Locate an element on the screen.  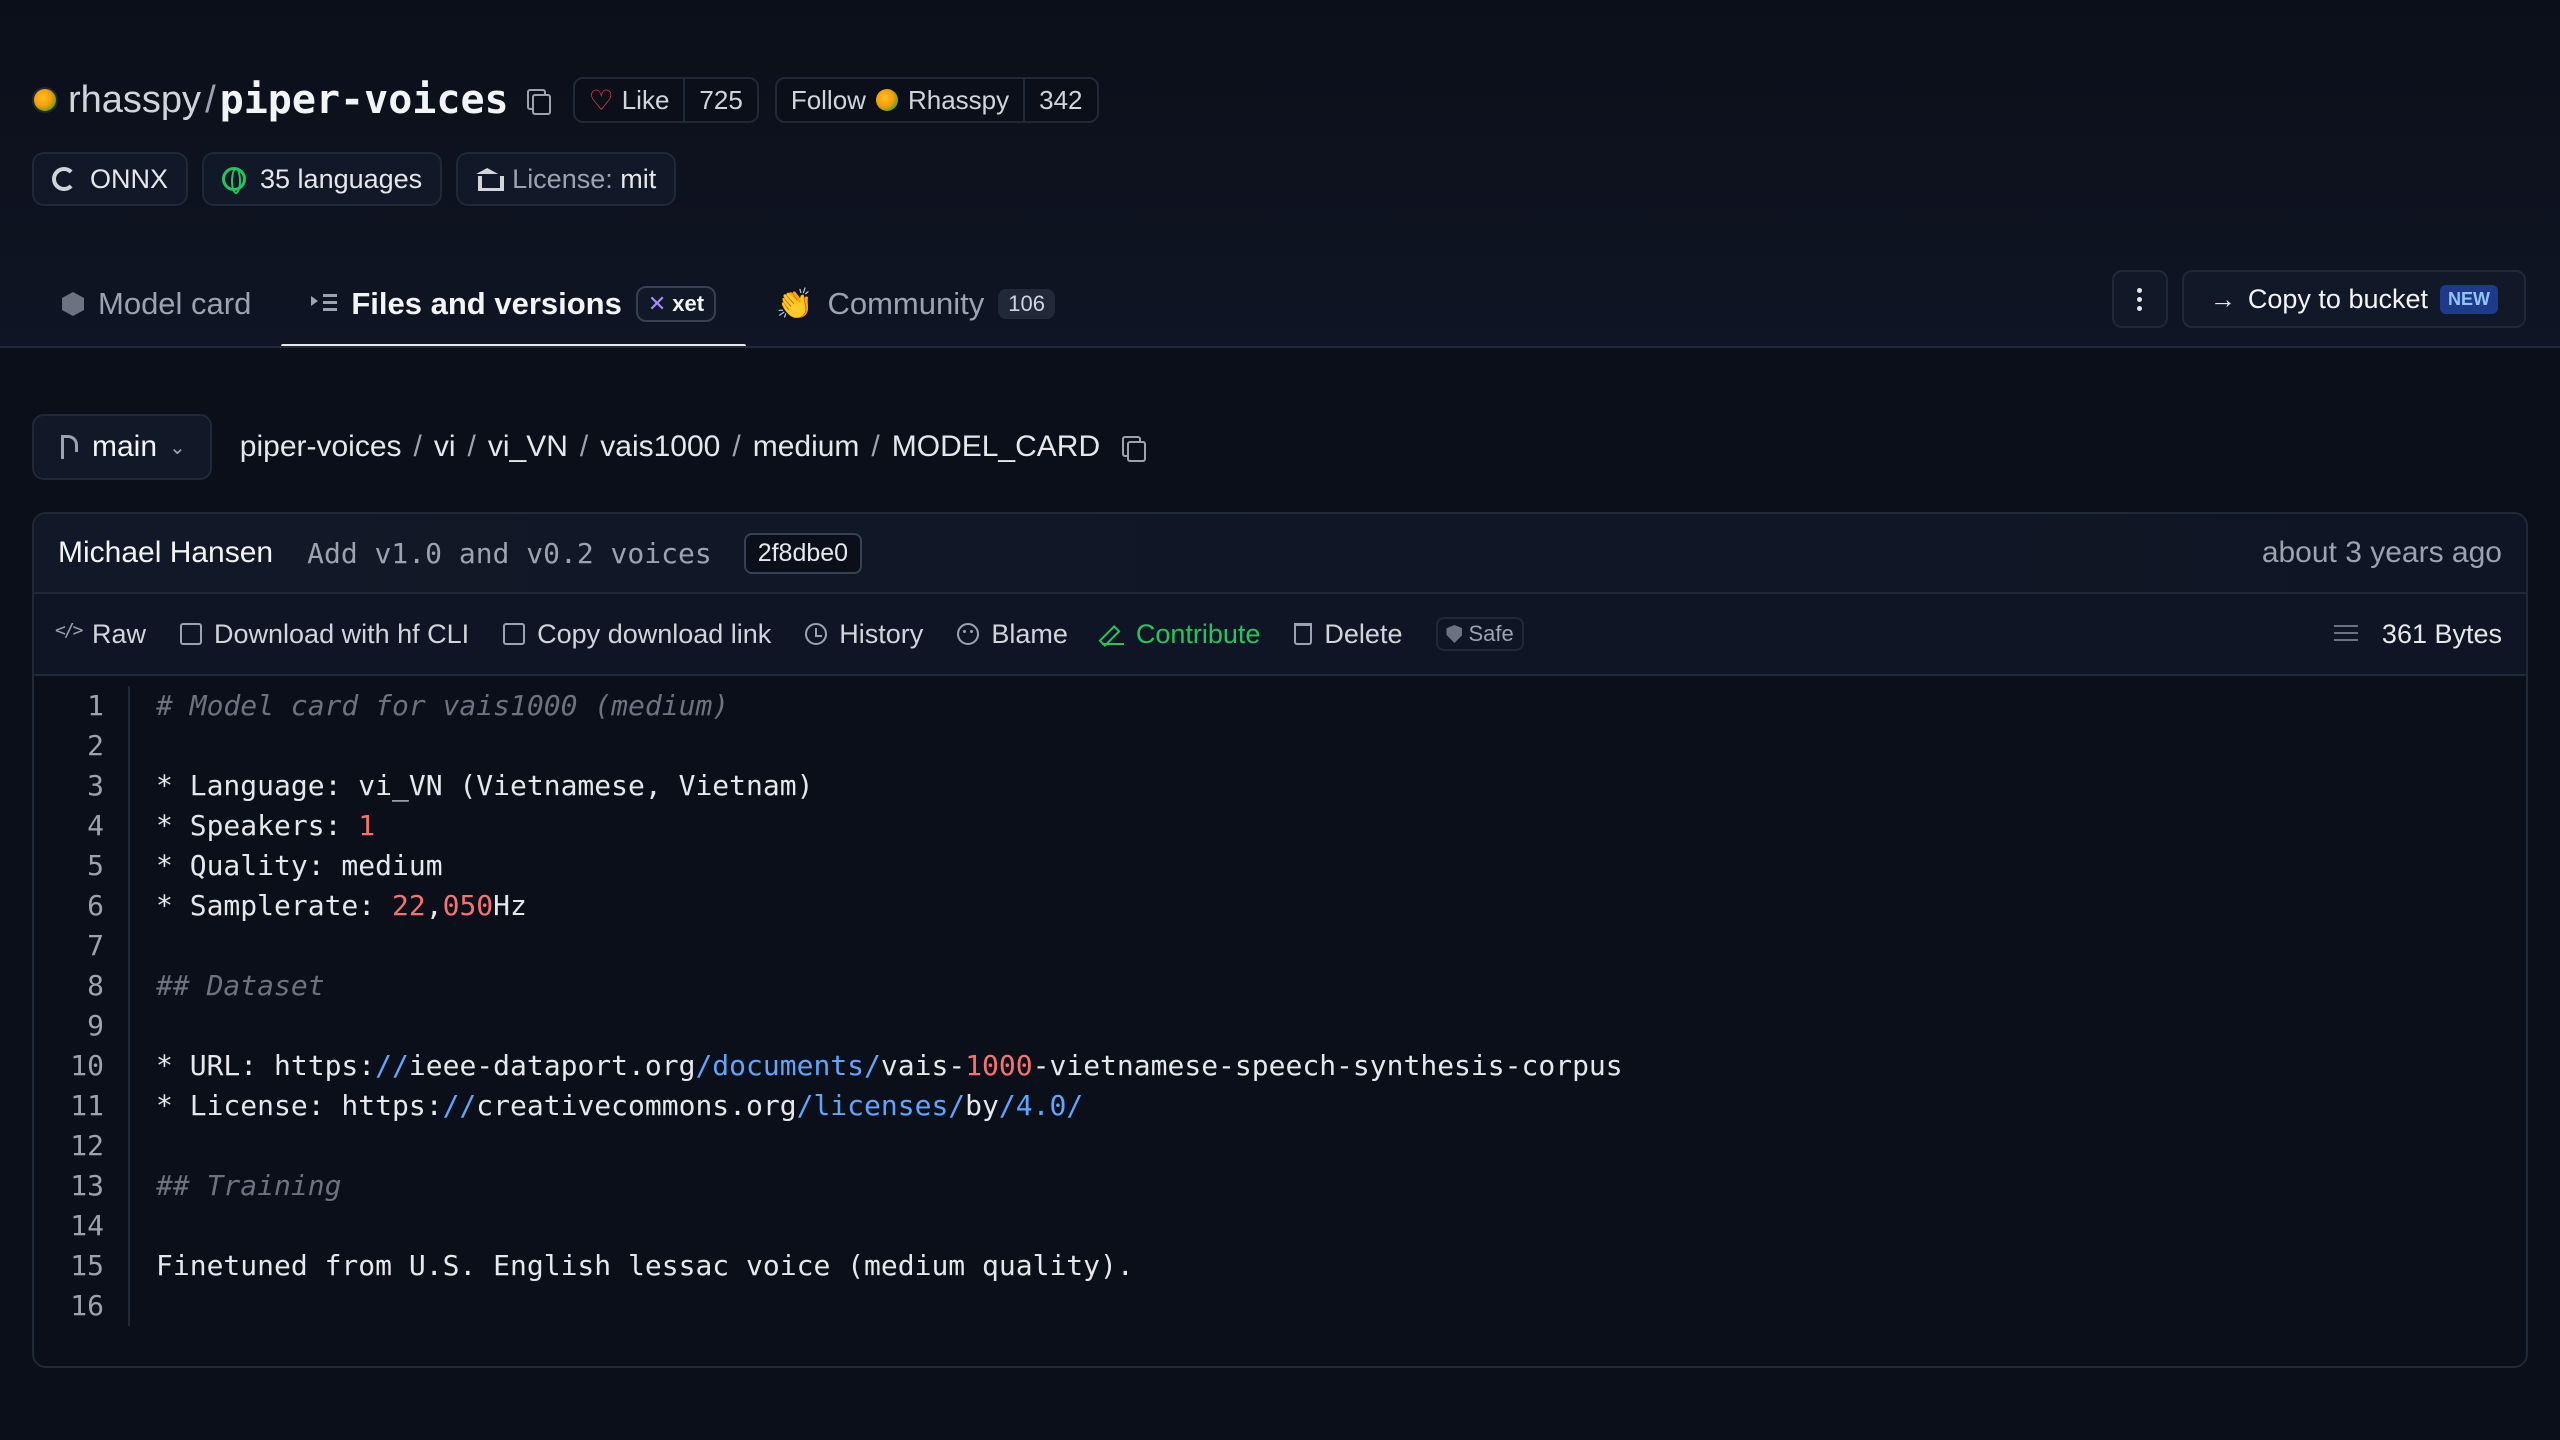
history-label: History is located at coordinates (881, 633).